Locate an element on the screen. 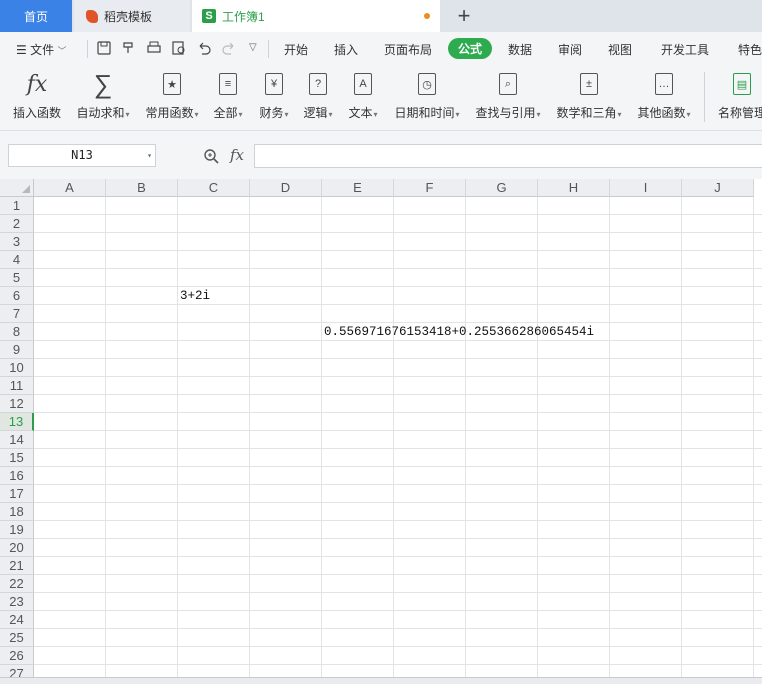 This screenshot has height=684, width=762. row-header: 18 is located at coordinates (17, 512).